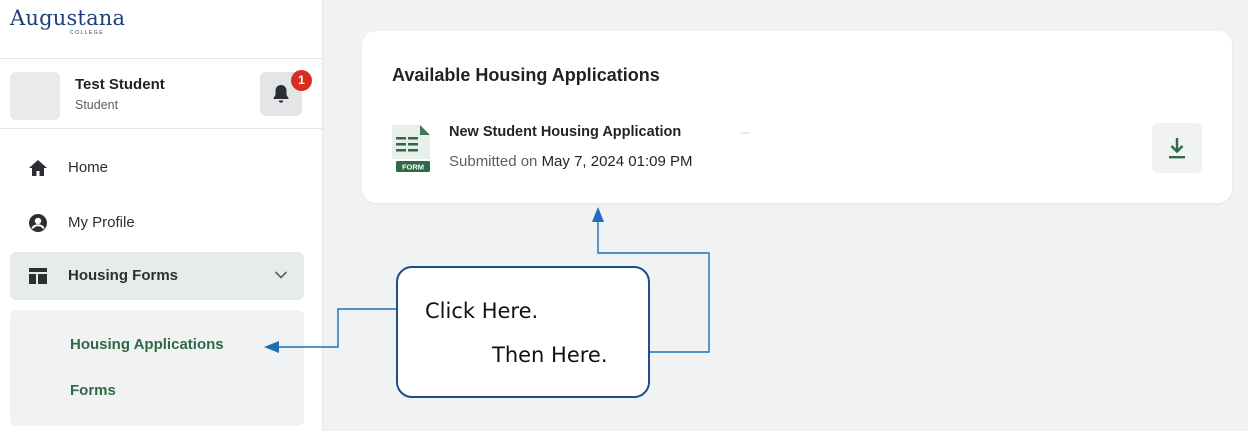  What do you see at coordinates (482, 311) in the screenshot?
I see `callout-text-step1: Click Here.` at bounding box center [482, 311].